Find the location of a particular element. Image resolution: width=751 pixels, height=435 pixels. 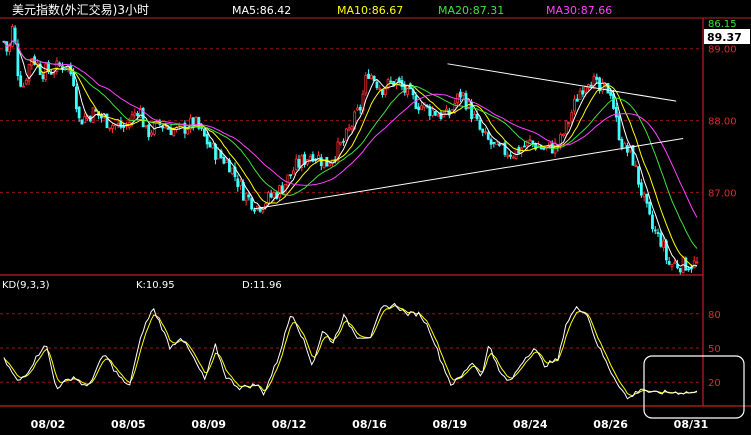

price-tick-label: 89.00 is located at coordinates (722, 50).